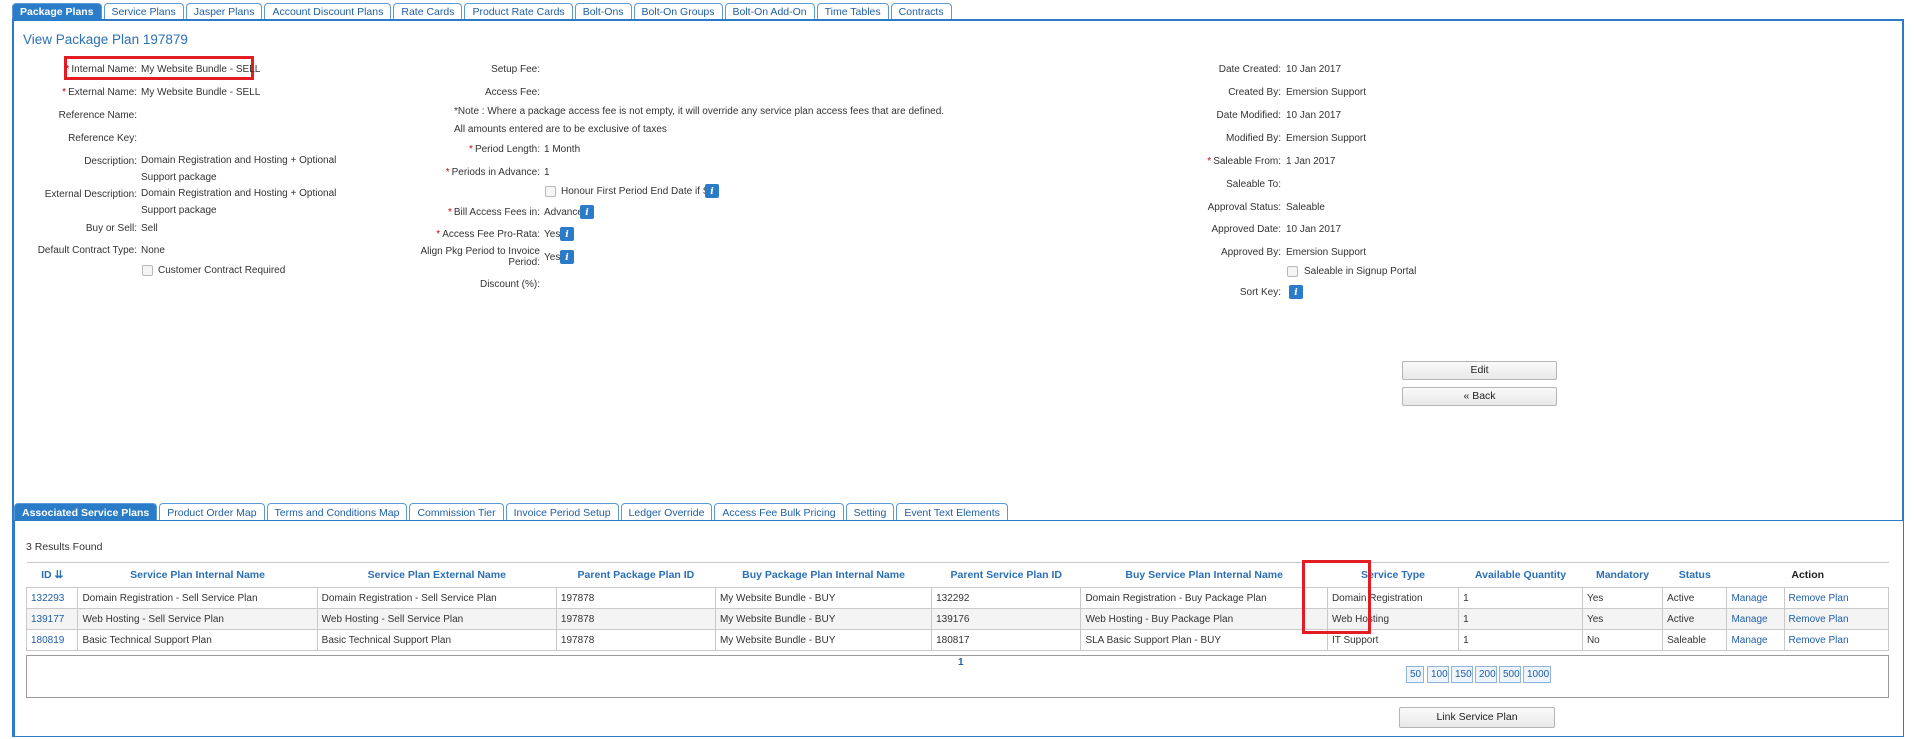 The image size is (1917, 739). Describe the element at coordinates (493, 212) in the screenshot. I see `bill-access-fees-label: * Bill Access Fees in:` at that location.